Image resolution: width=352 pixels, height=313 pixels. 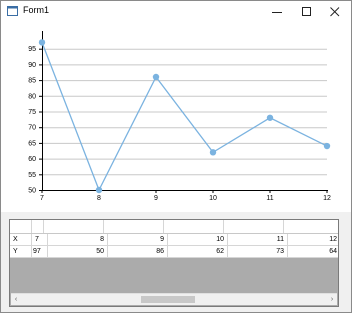 I want to click on grid-cell: 7, so click(x=40, y=239).